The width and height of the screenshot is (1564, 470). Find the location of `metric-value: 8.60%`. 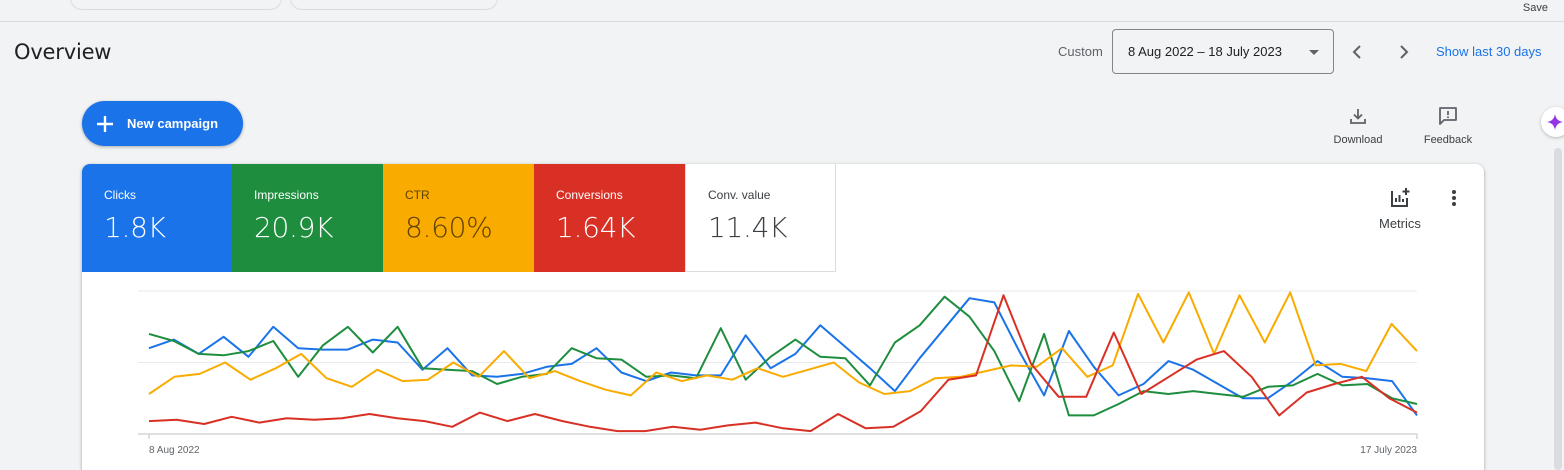

metric-value: 8.60% is located at coordinates (449, 227).